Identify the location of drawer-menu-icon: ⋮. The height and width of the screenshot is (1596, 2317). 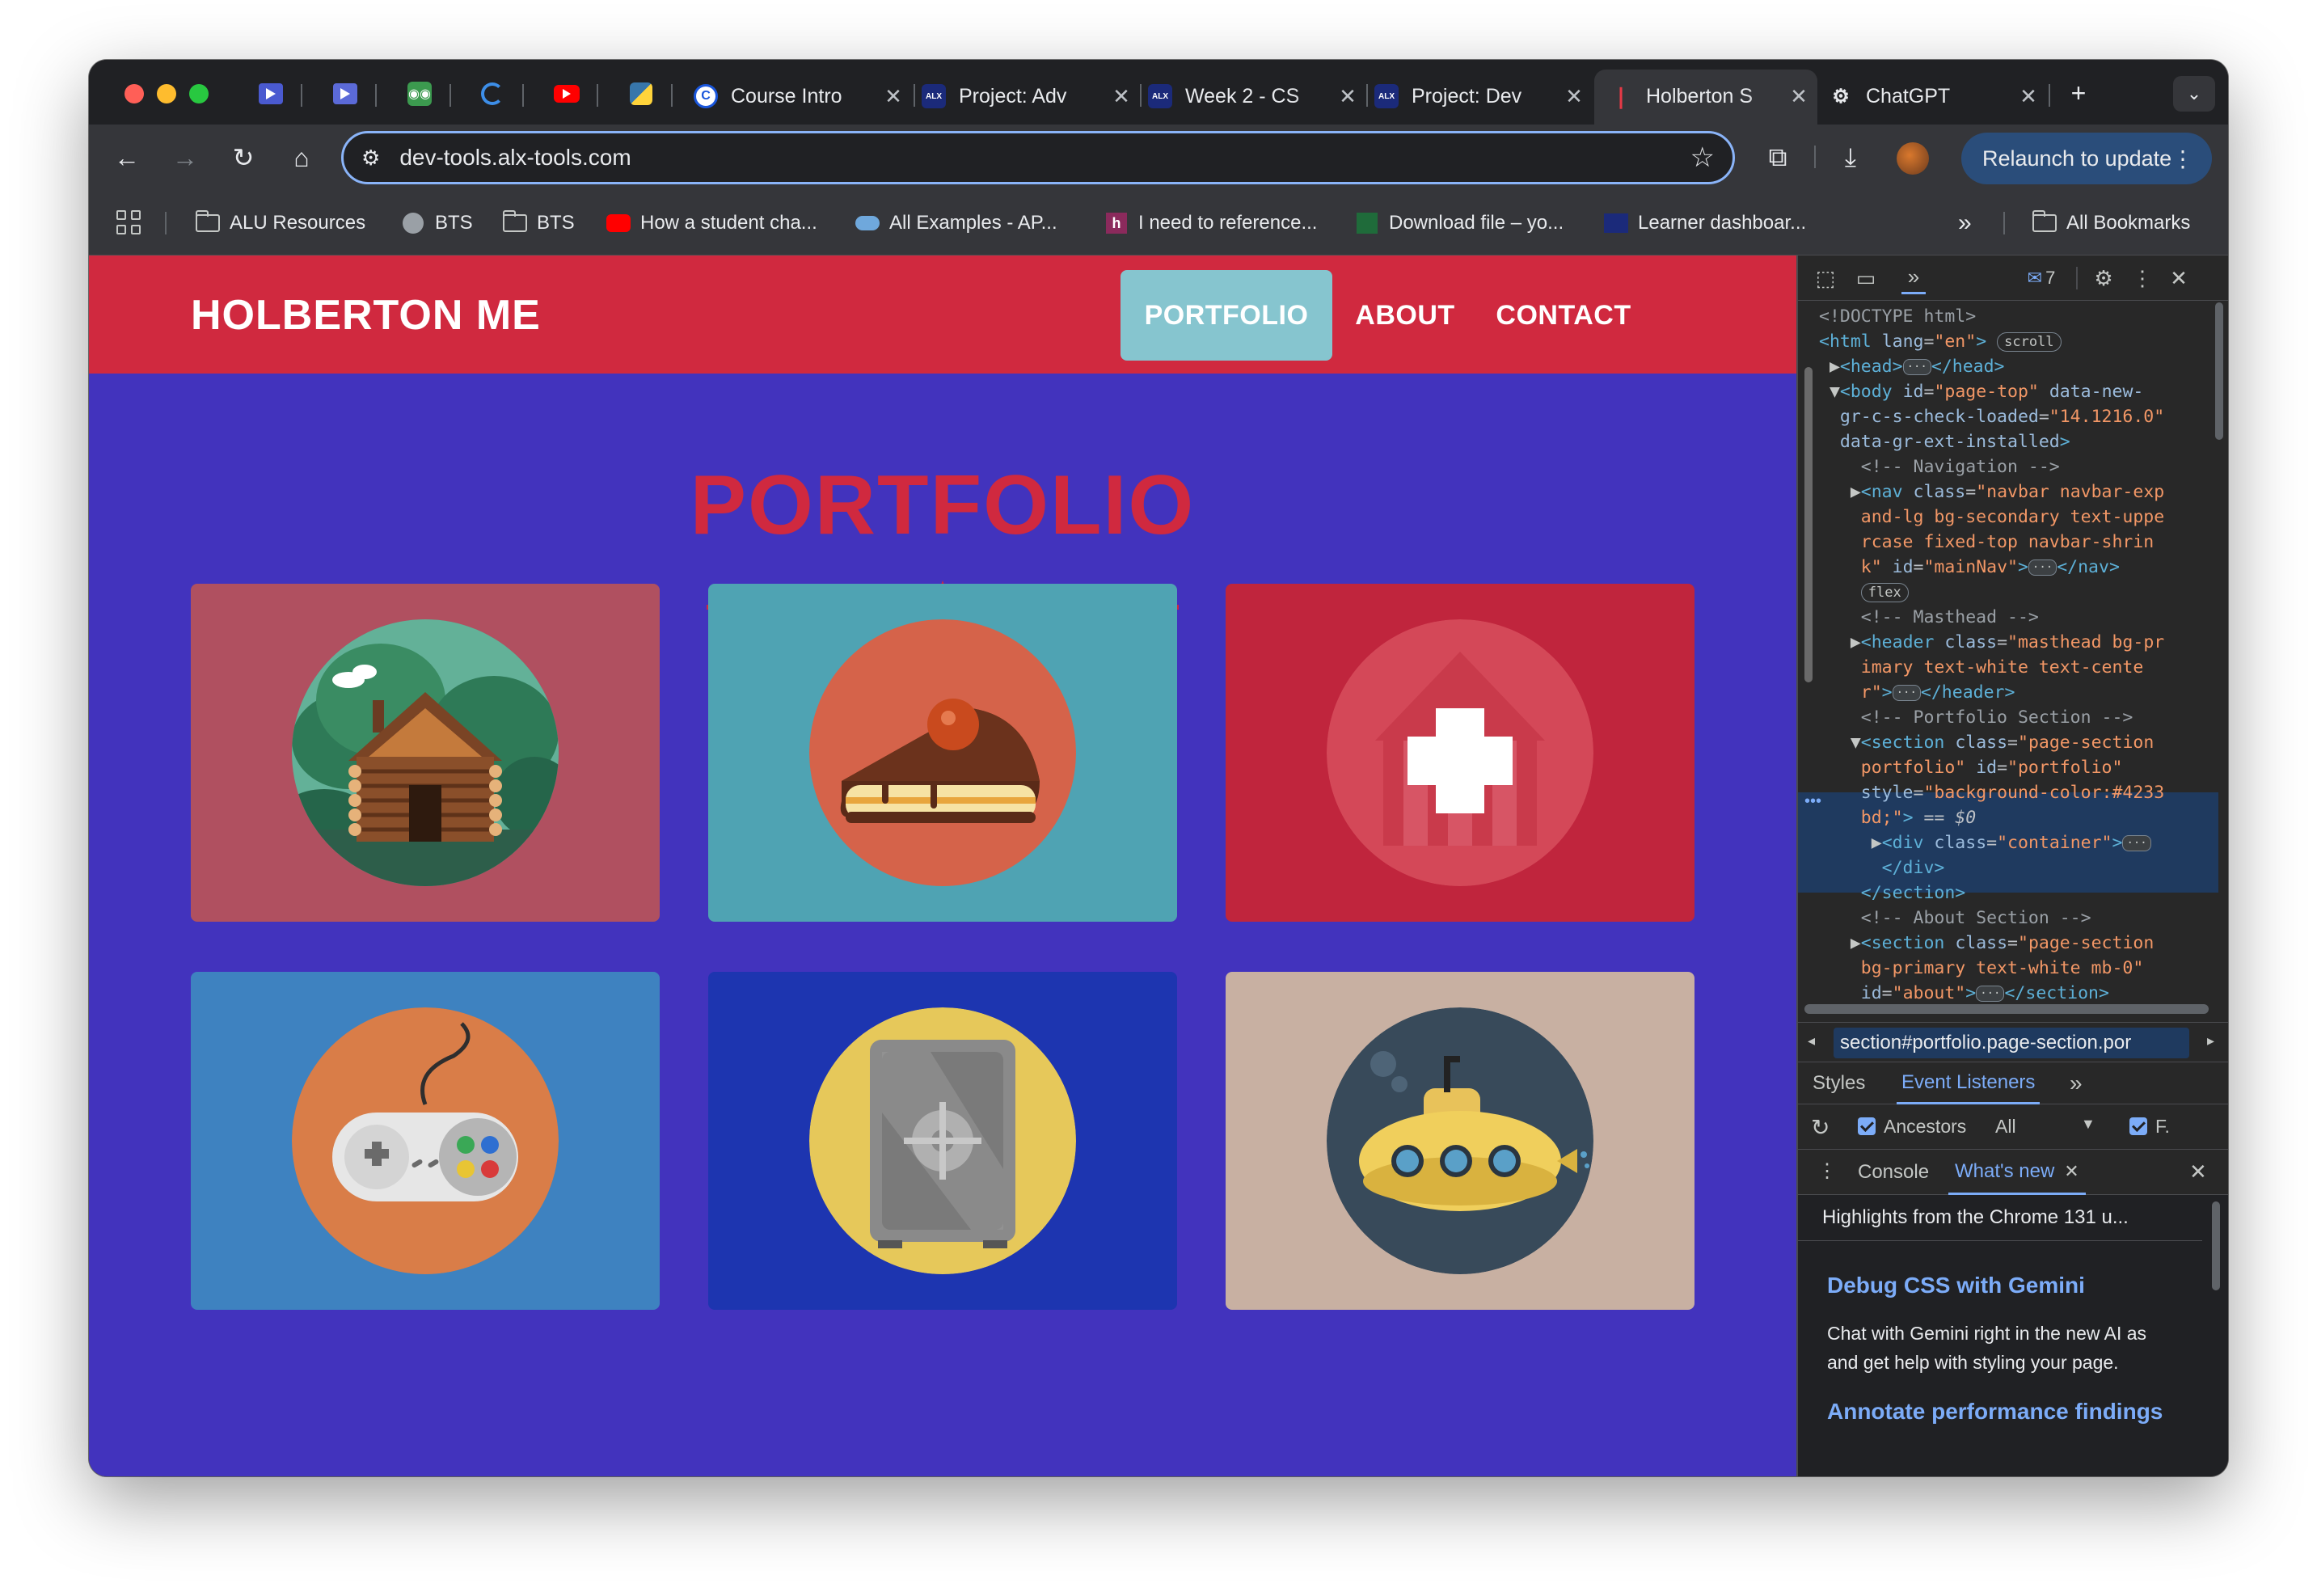
(1827, 1171).